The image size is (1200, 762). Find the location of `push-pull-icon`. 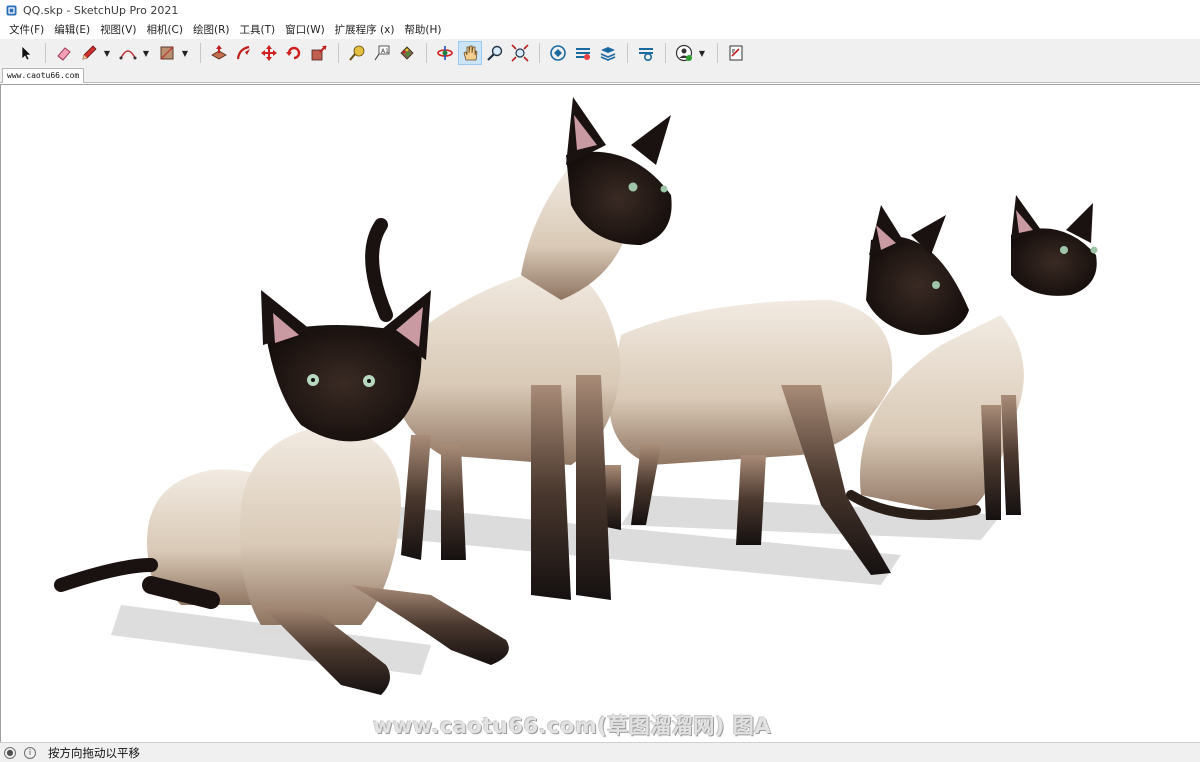

push-pull-icon is located at coordinates (219, 52).